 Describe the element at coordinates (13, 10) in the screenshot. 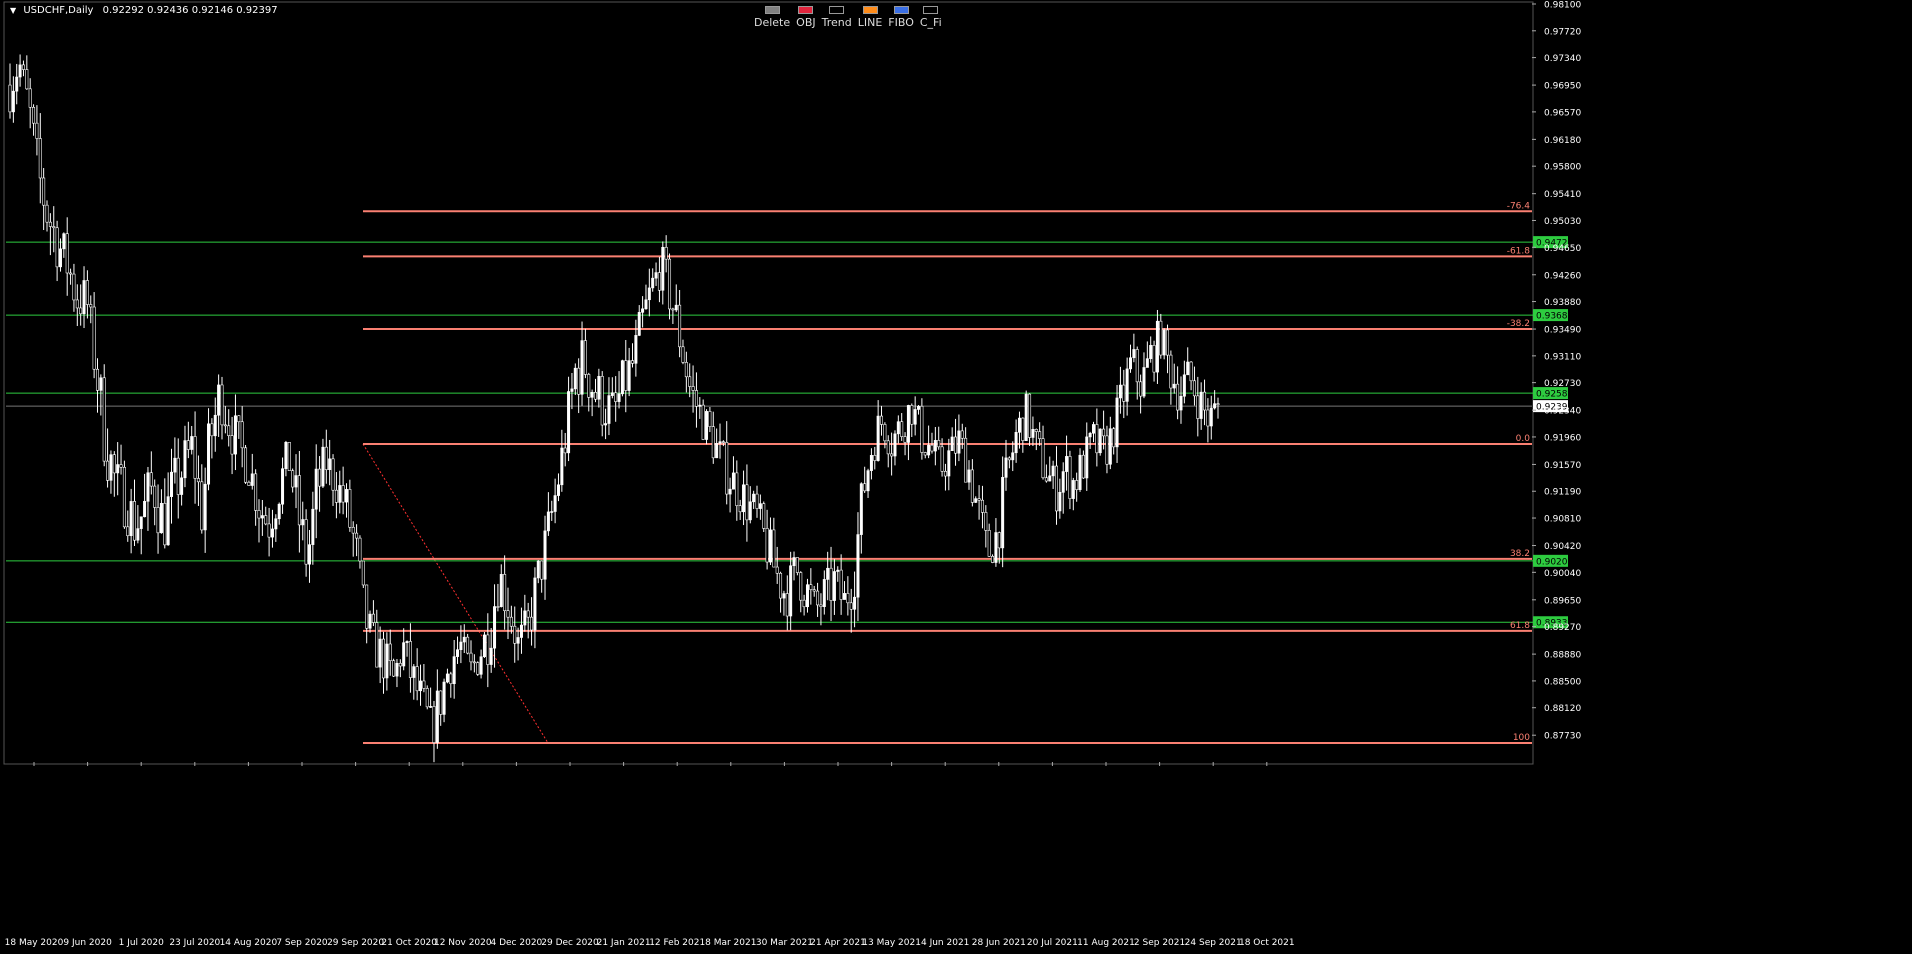

I see `dropdown-triangle-icon: ▼` at that location.